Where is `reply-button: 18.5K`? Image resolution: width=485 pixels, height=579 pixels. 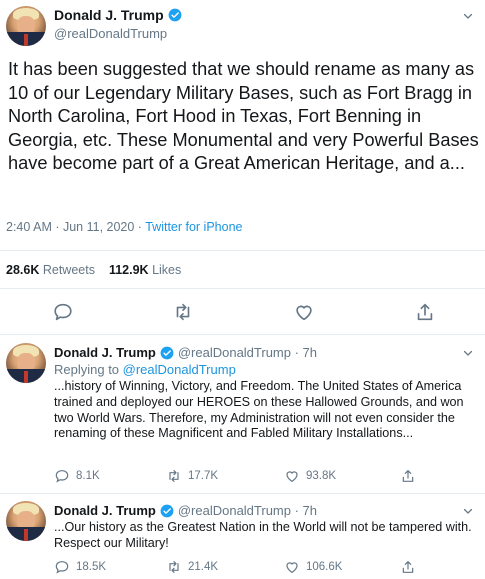
reply-button: 18.5K is located at coordinates (80, 567).